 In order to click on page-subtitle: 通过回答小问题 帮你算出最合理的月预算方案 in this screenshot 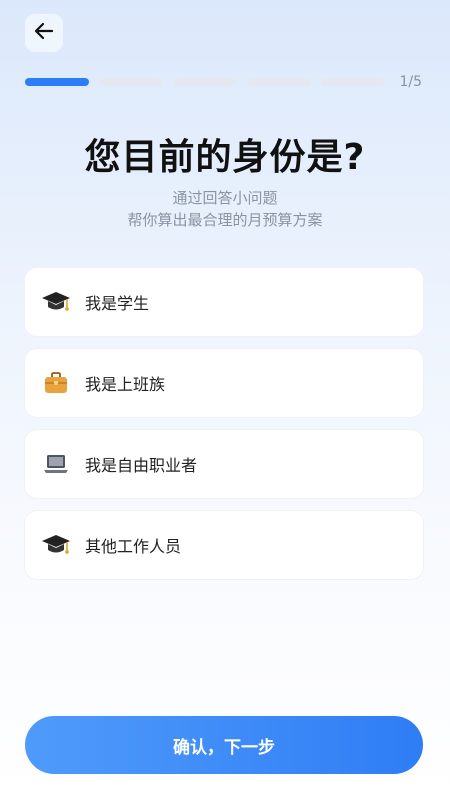, I will do `click(225, 209)`.